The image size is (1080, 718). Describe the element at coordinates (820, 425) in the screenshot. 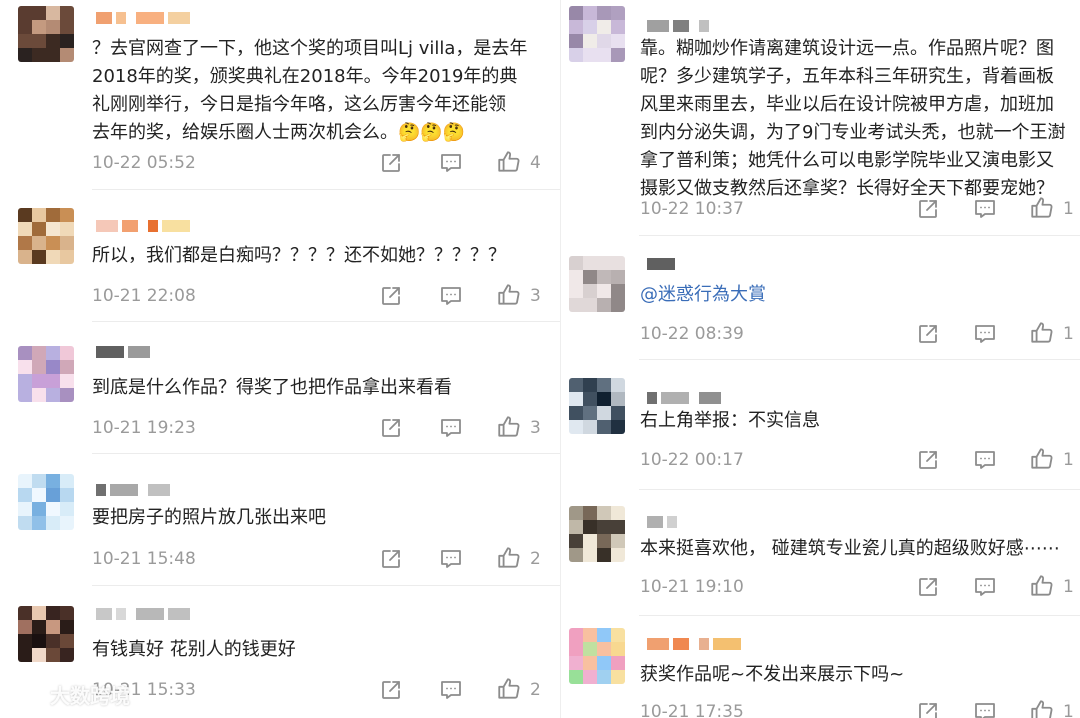

I see `comment-item: 右上角举报：不实信息 10-22 00:17 1` at that location.